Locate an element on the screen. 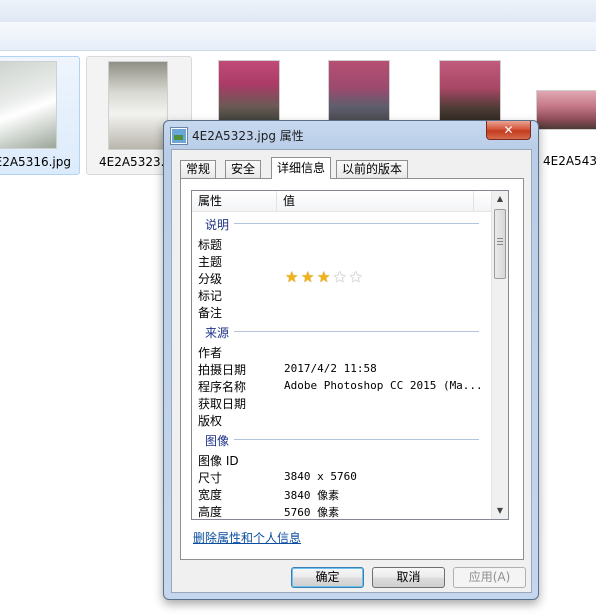 The width and height of the screenshot is (596, 615). remove-properties-link: 删除属性和个人信息 is located at coordinates (247, 537).